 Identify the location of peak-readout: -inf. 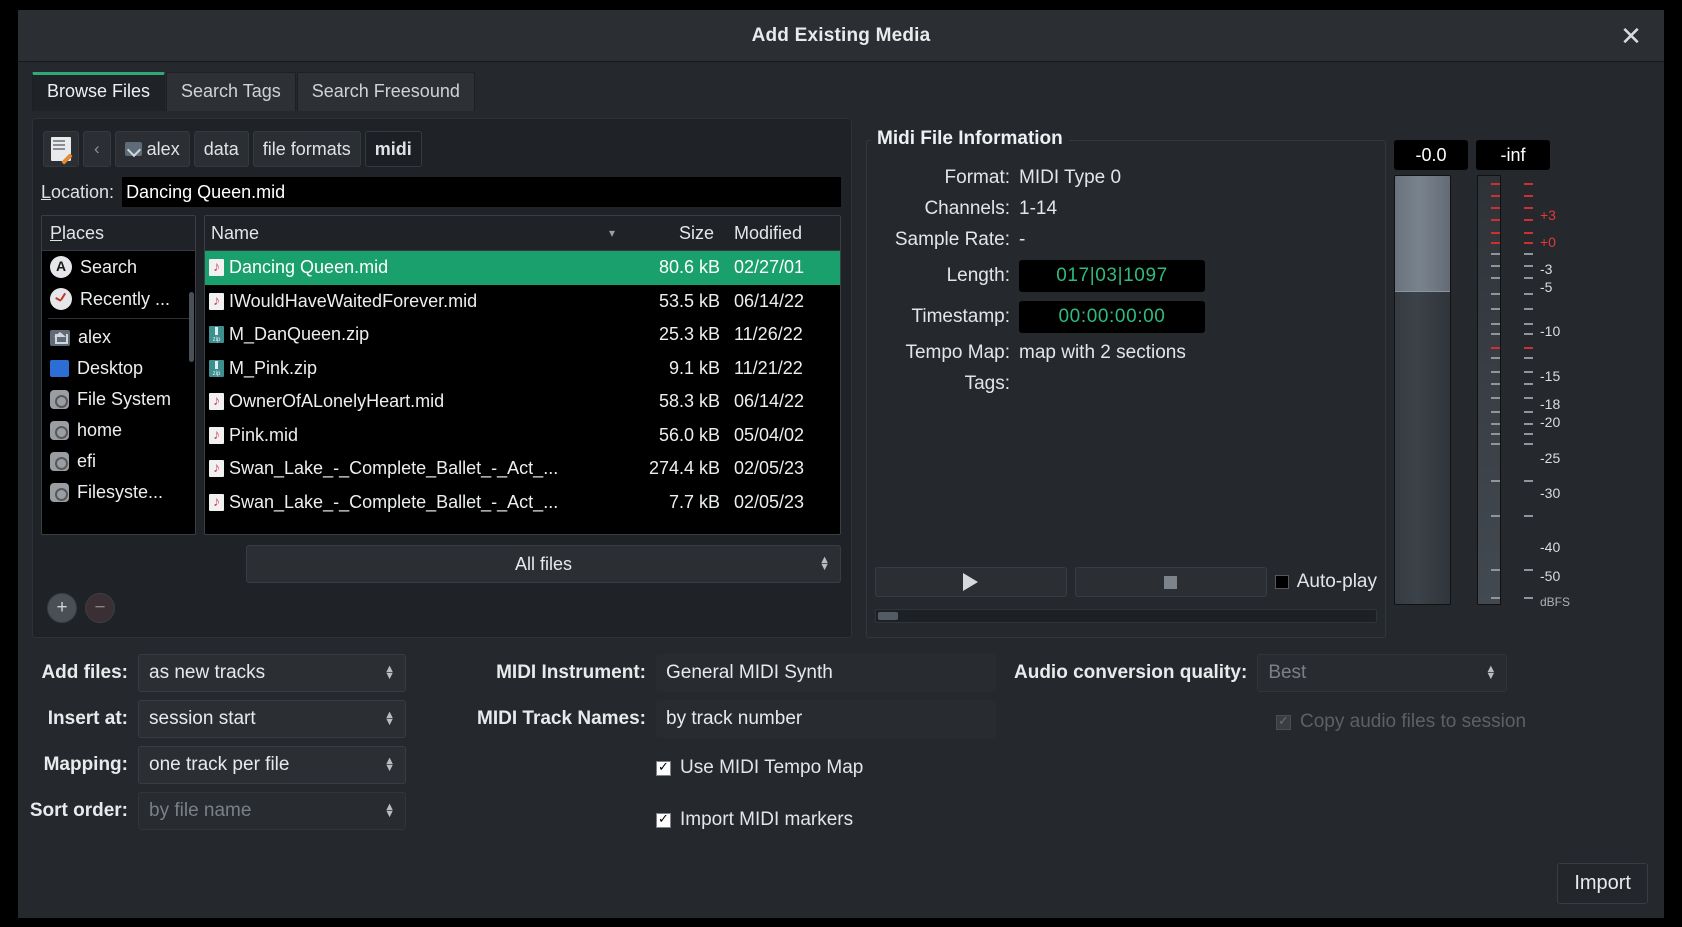
(1513, 155).